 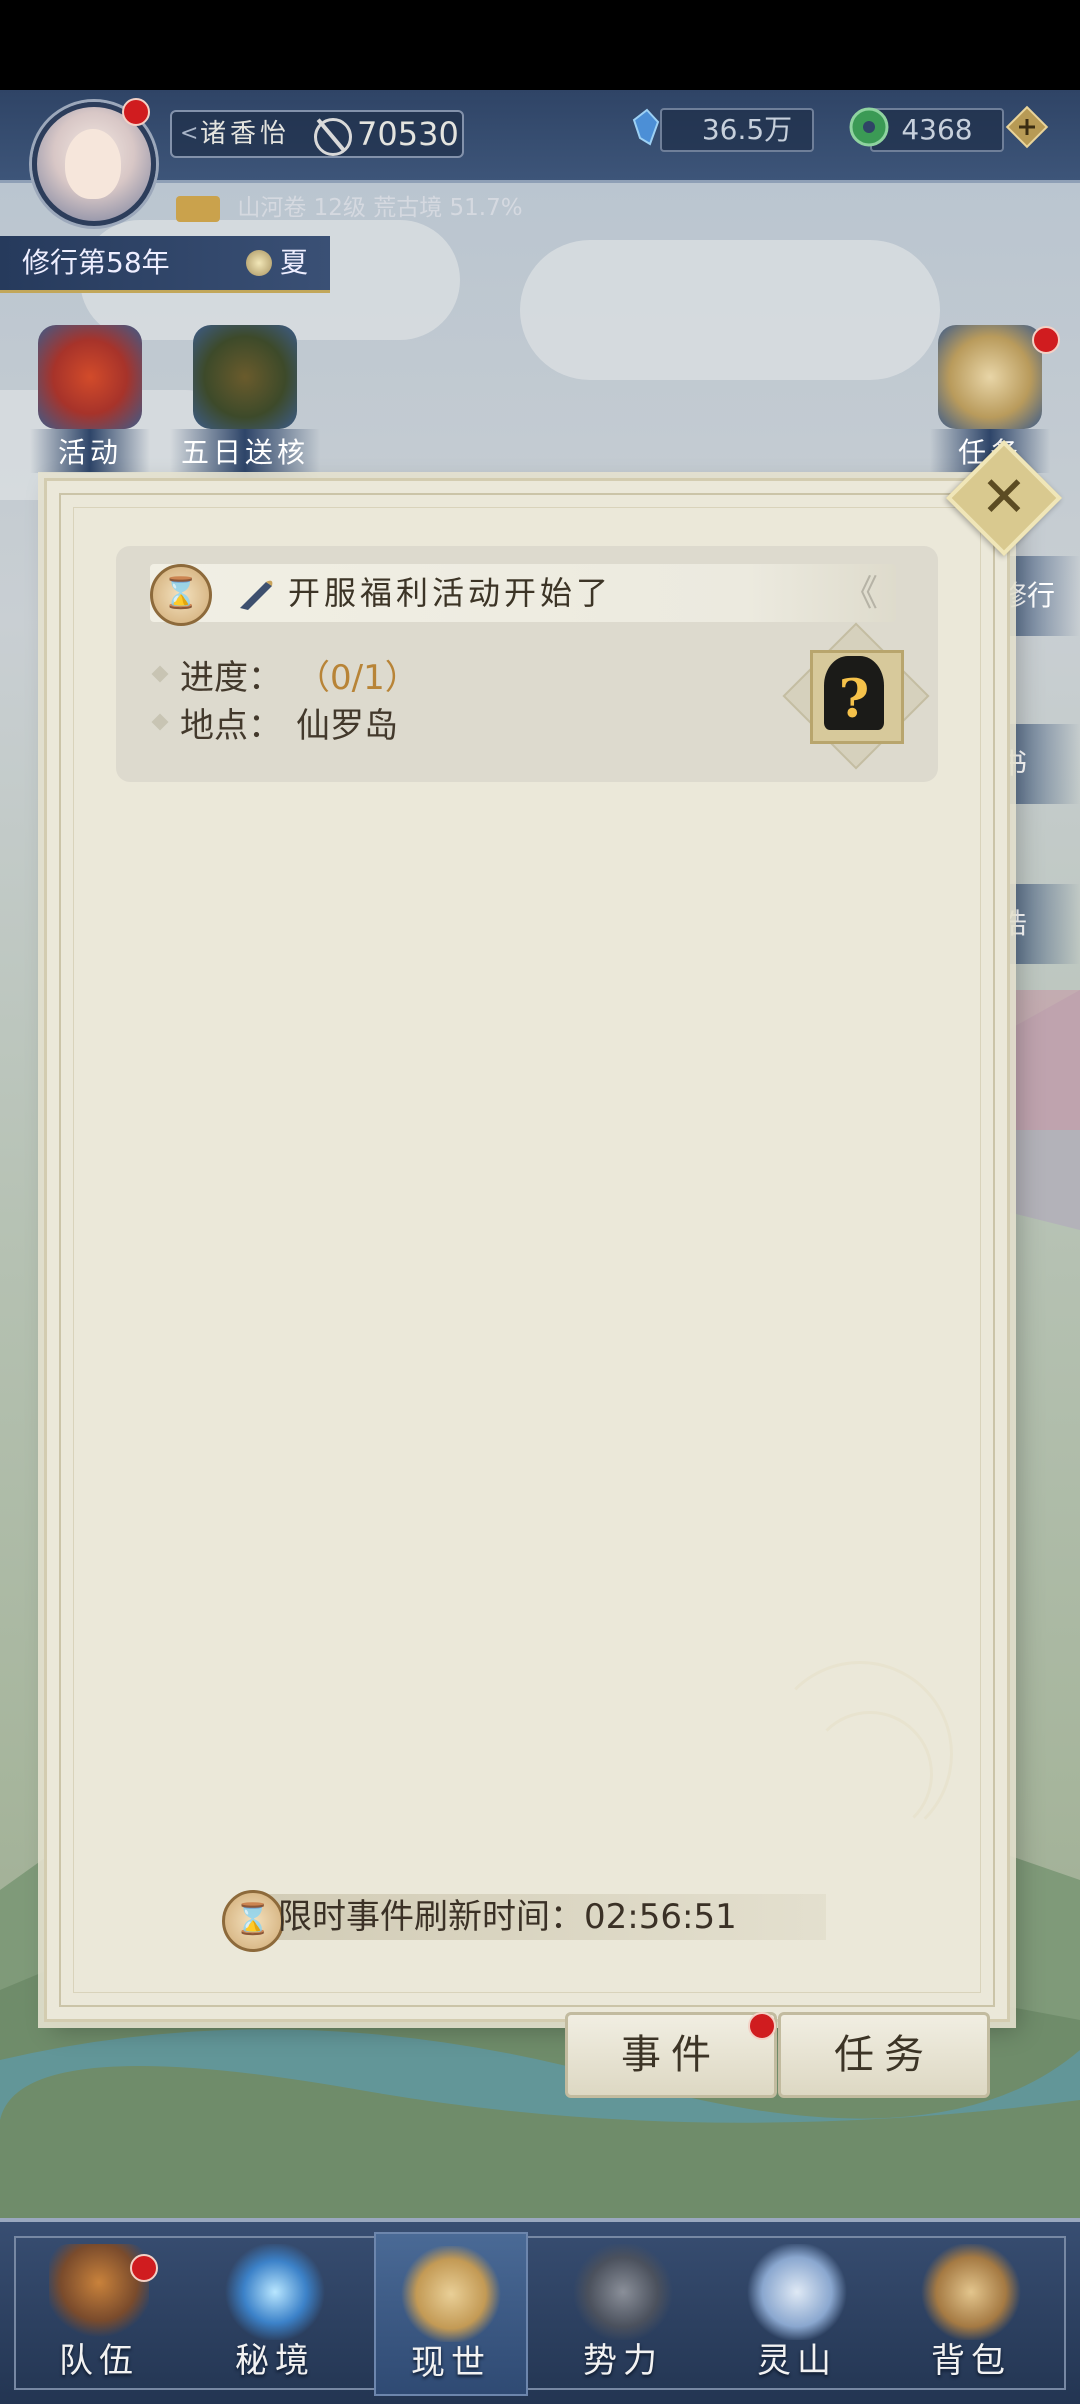 I want to click on events-notification-dot, so click(x=762, y=2026).